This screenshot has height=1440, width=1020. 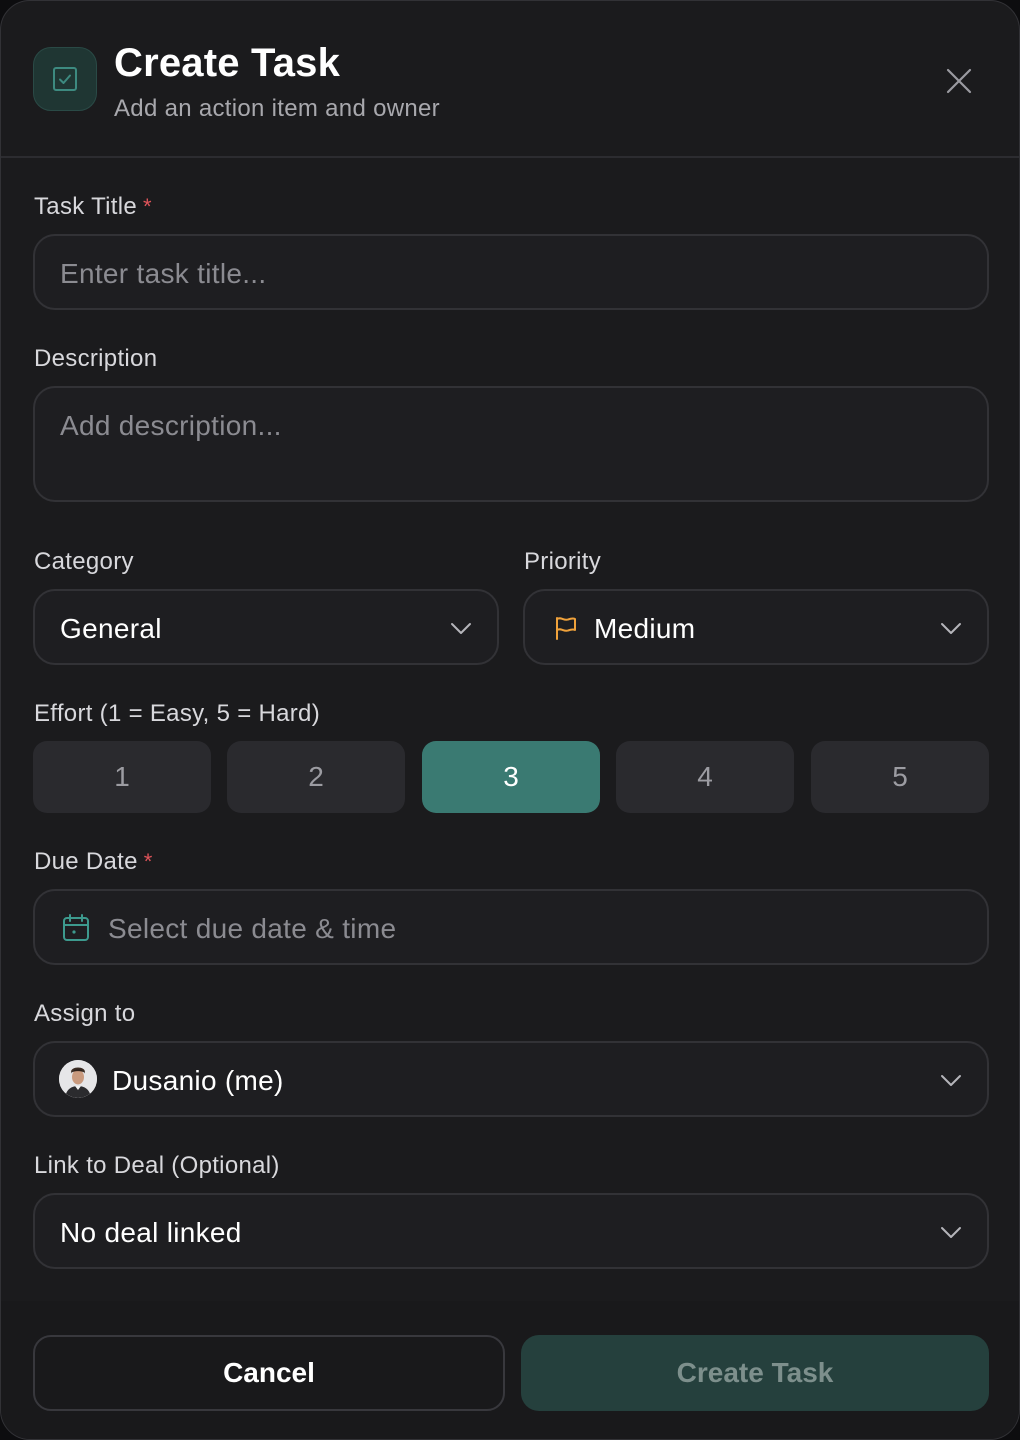 I want to click on category-value: General, so click(x=111, y=628).